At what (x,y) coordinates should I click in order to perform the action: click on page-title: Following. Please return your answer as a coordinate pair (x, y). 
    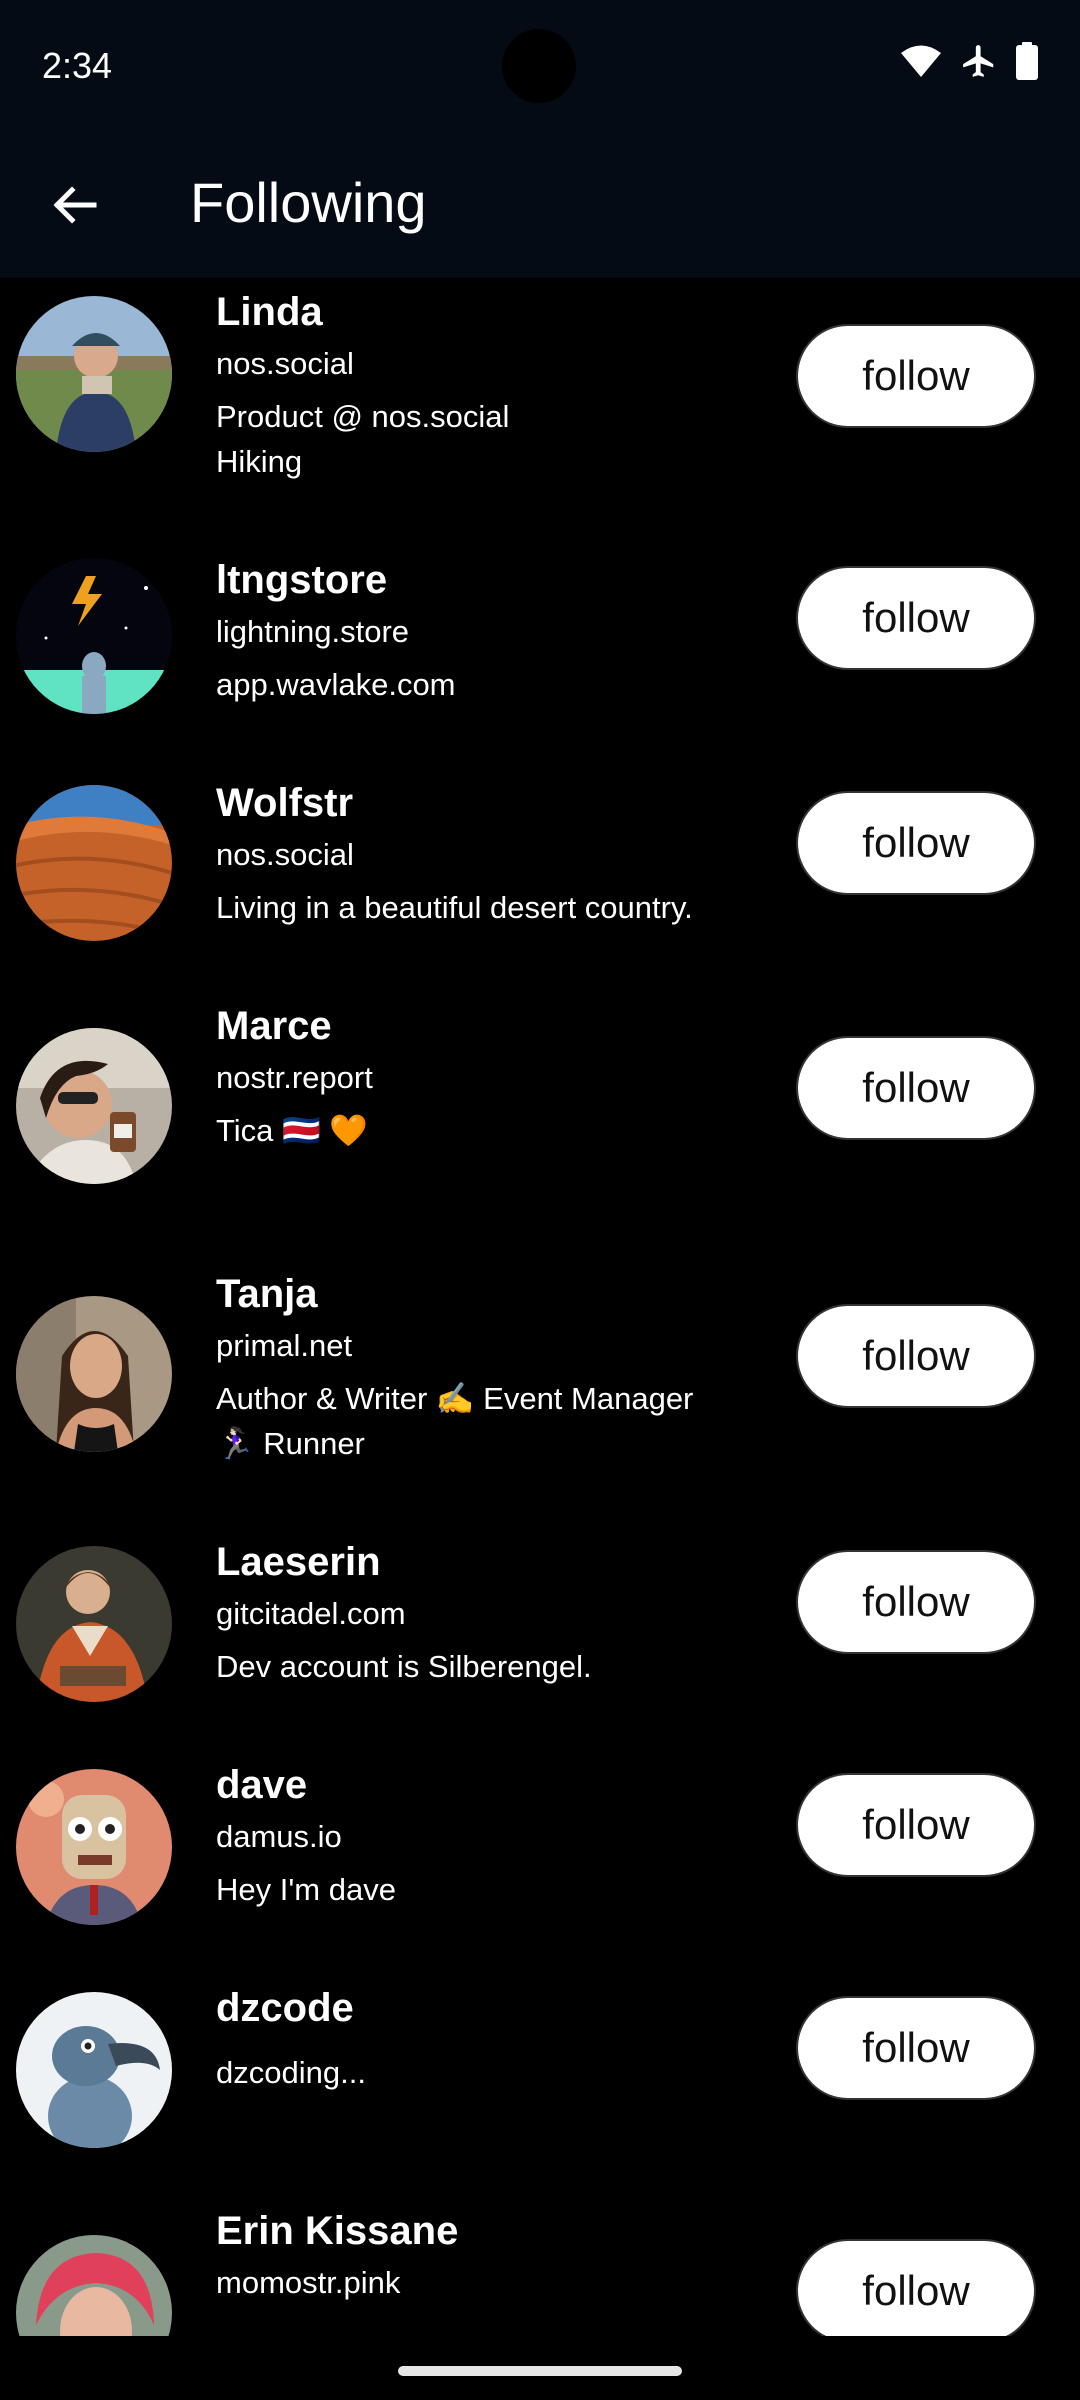
    Looking at the image, I should click on (308, 202).